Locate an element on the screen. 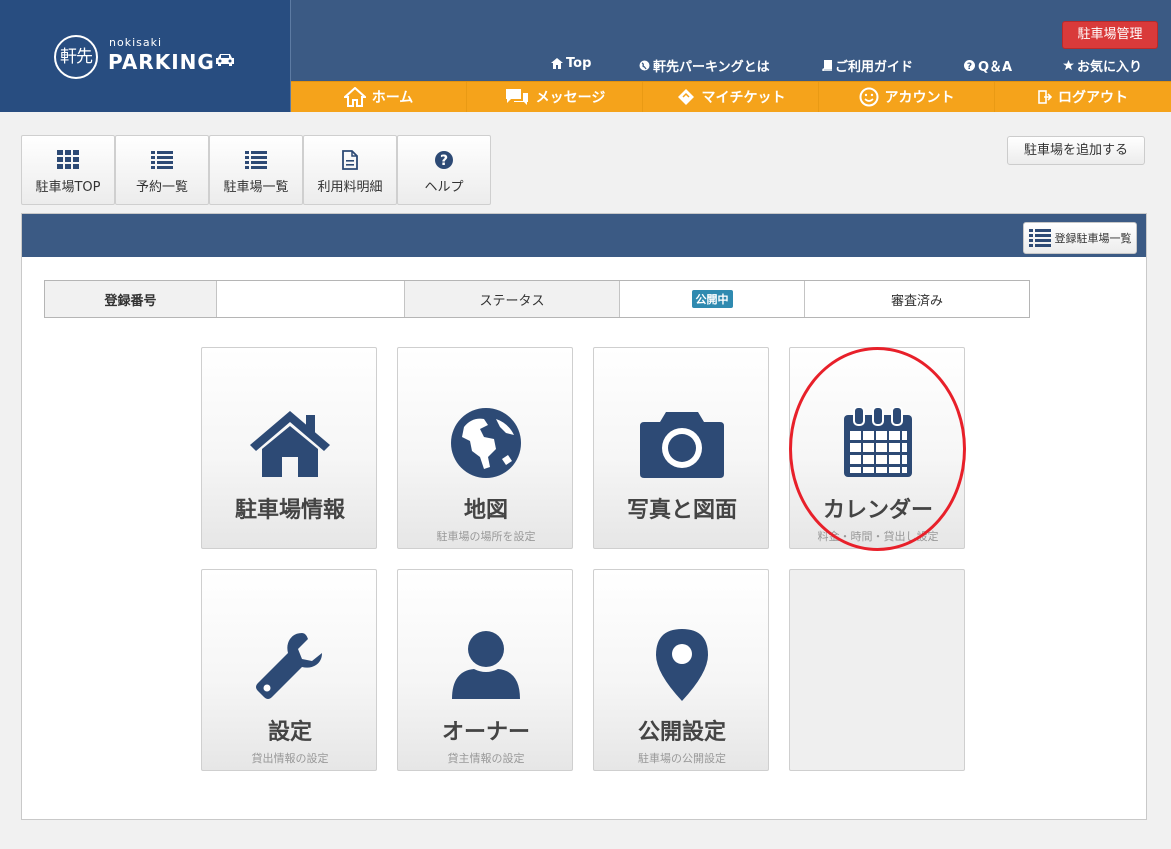  tile-subtitle: 貸主情報の設定 is located at coordinates (486, 758).